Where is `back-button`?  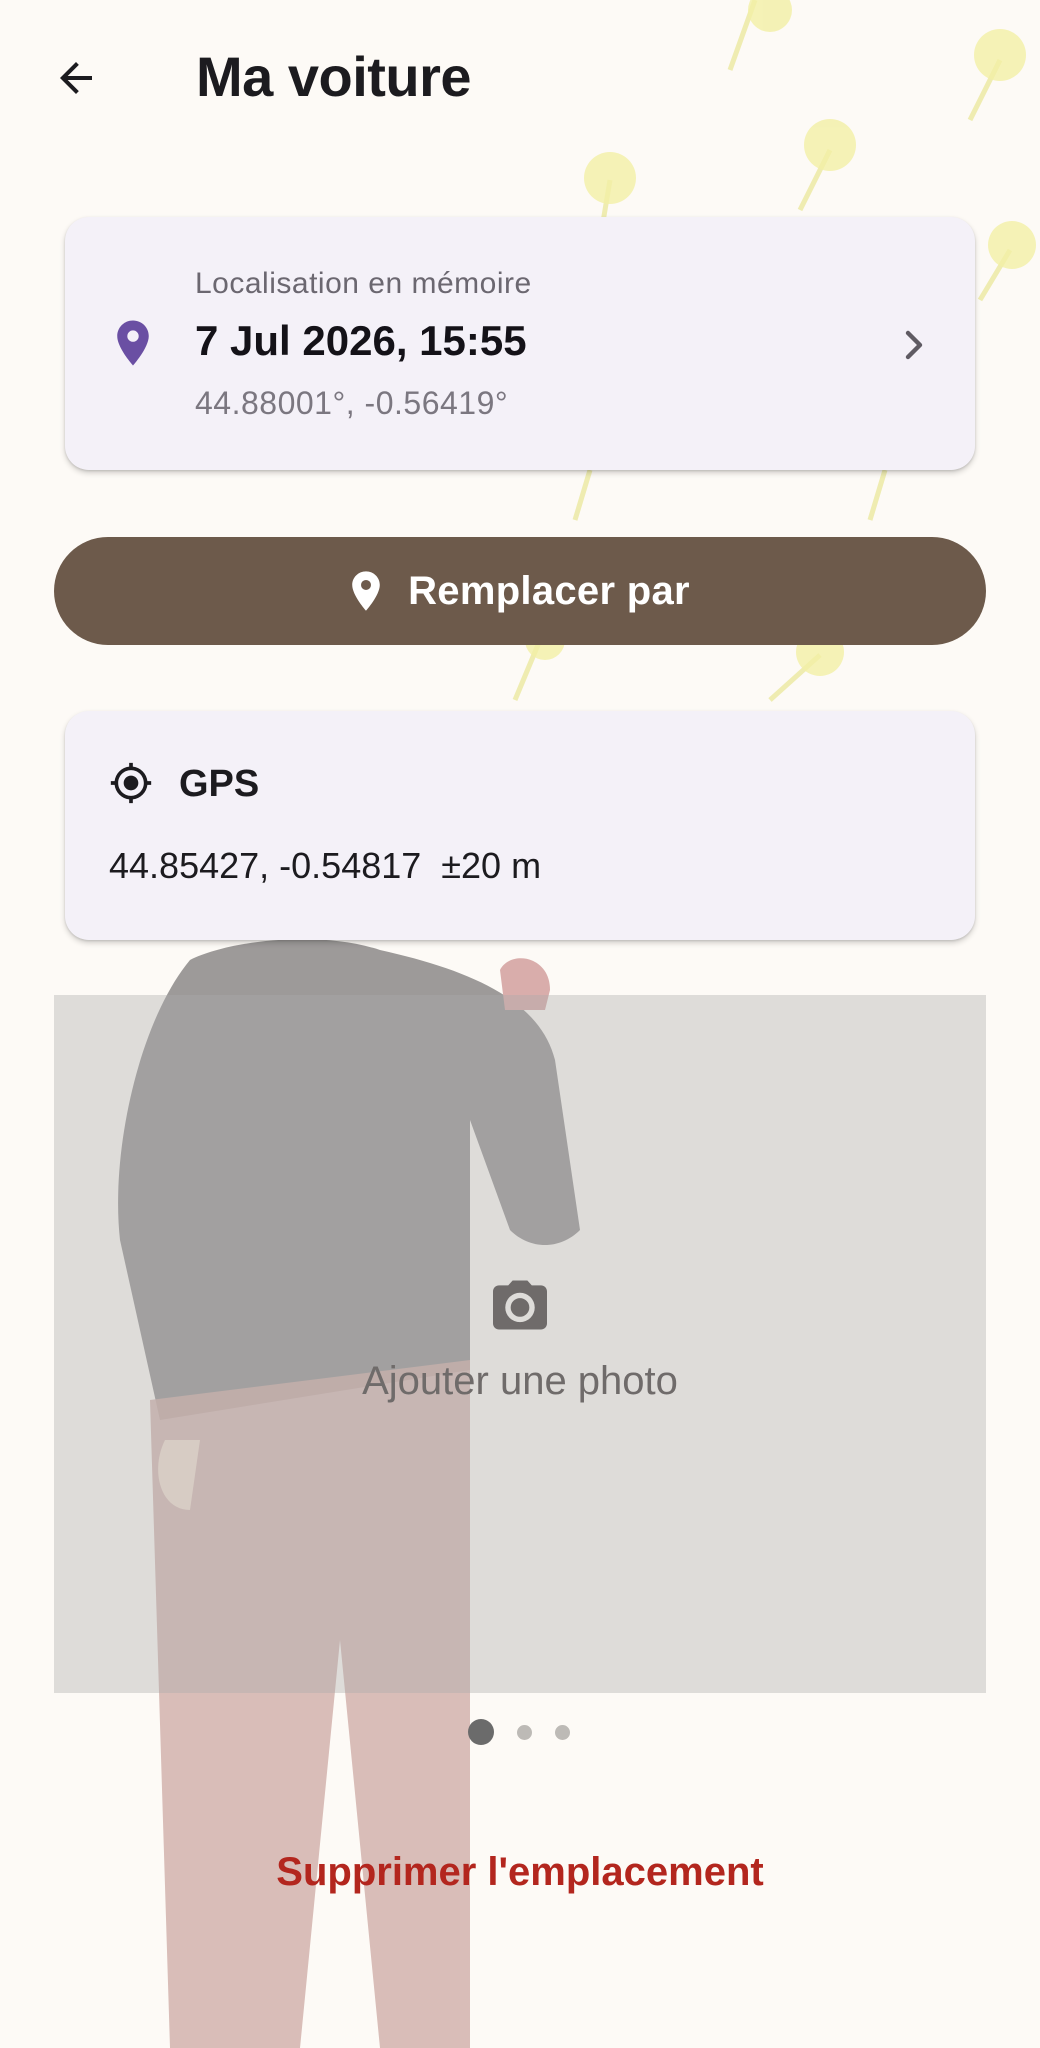 back-button is located at coordinates (76, 78).